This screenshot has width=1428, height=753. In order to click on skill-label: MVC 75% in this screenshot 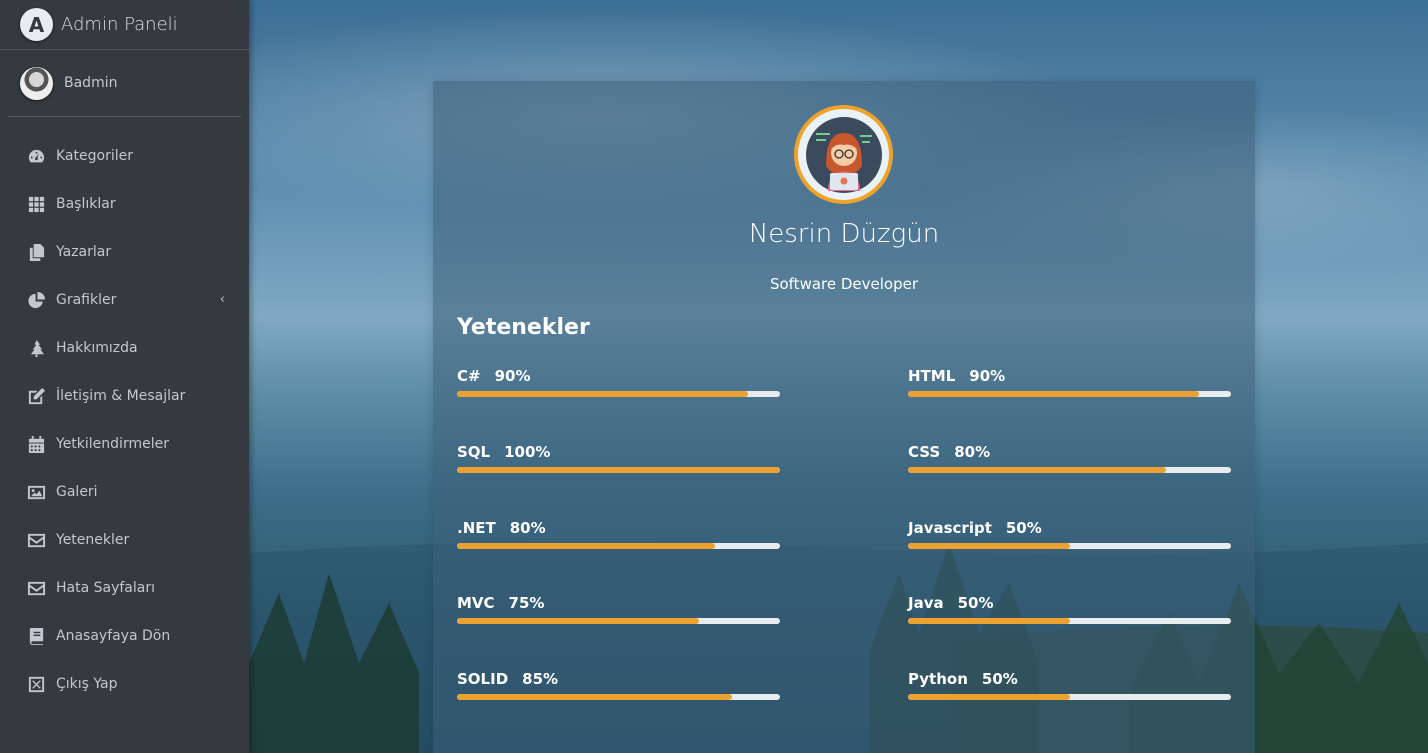, I will do `click(618, 603)`.